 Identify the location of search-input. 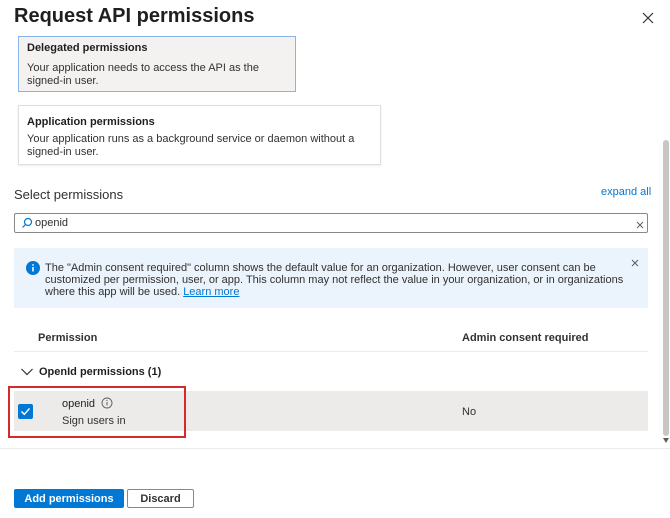
(330, 223).